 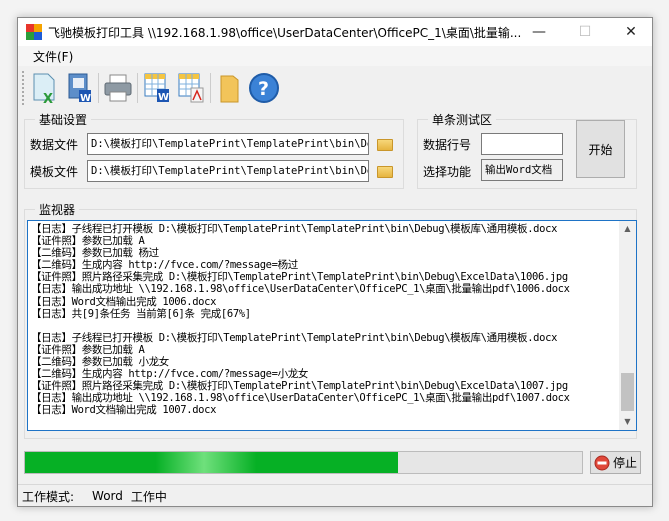 I want to click on menu-file: 文件(F), so click(x=53, y=56).